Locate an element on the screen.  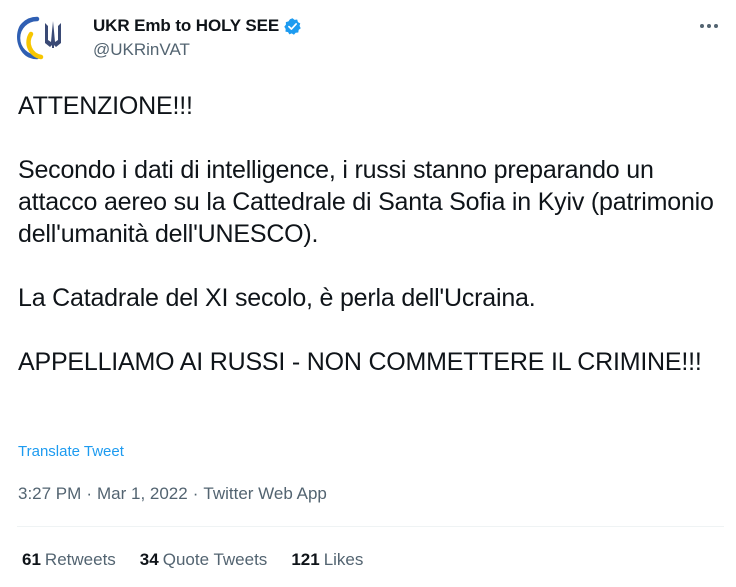
quote-tweets-label: Quote Tweets is located at coordinates (215, 559).